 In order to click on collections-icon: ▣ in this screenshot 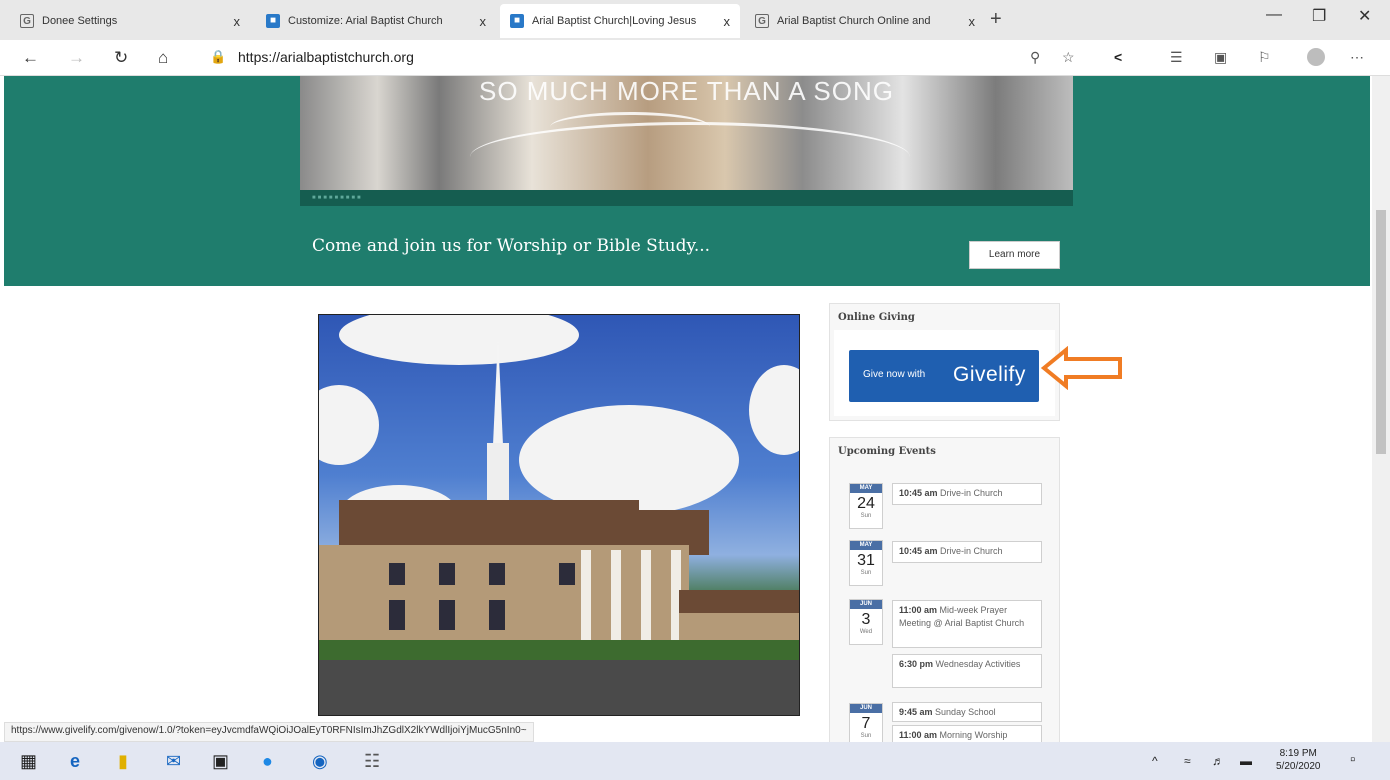, I will do `click(1220, 57)`.